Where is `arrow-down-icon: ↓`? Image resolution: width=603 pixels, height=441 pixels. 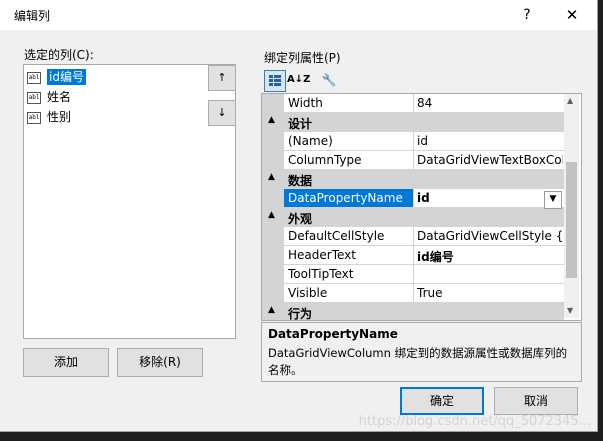 arrow-down-icon: ↓ is located at coordinates (222, 112).